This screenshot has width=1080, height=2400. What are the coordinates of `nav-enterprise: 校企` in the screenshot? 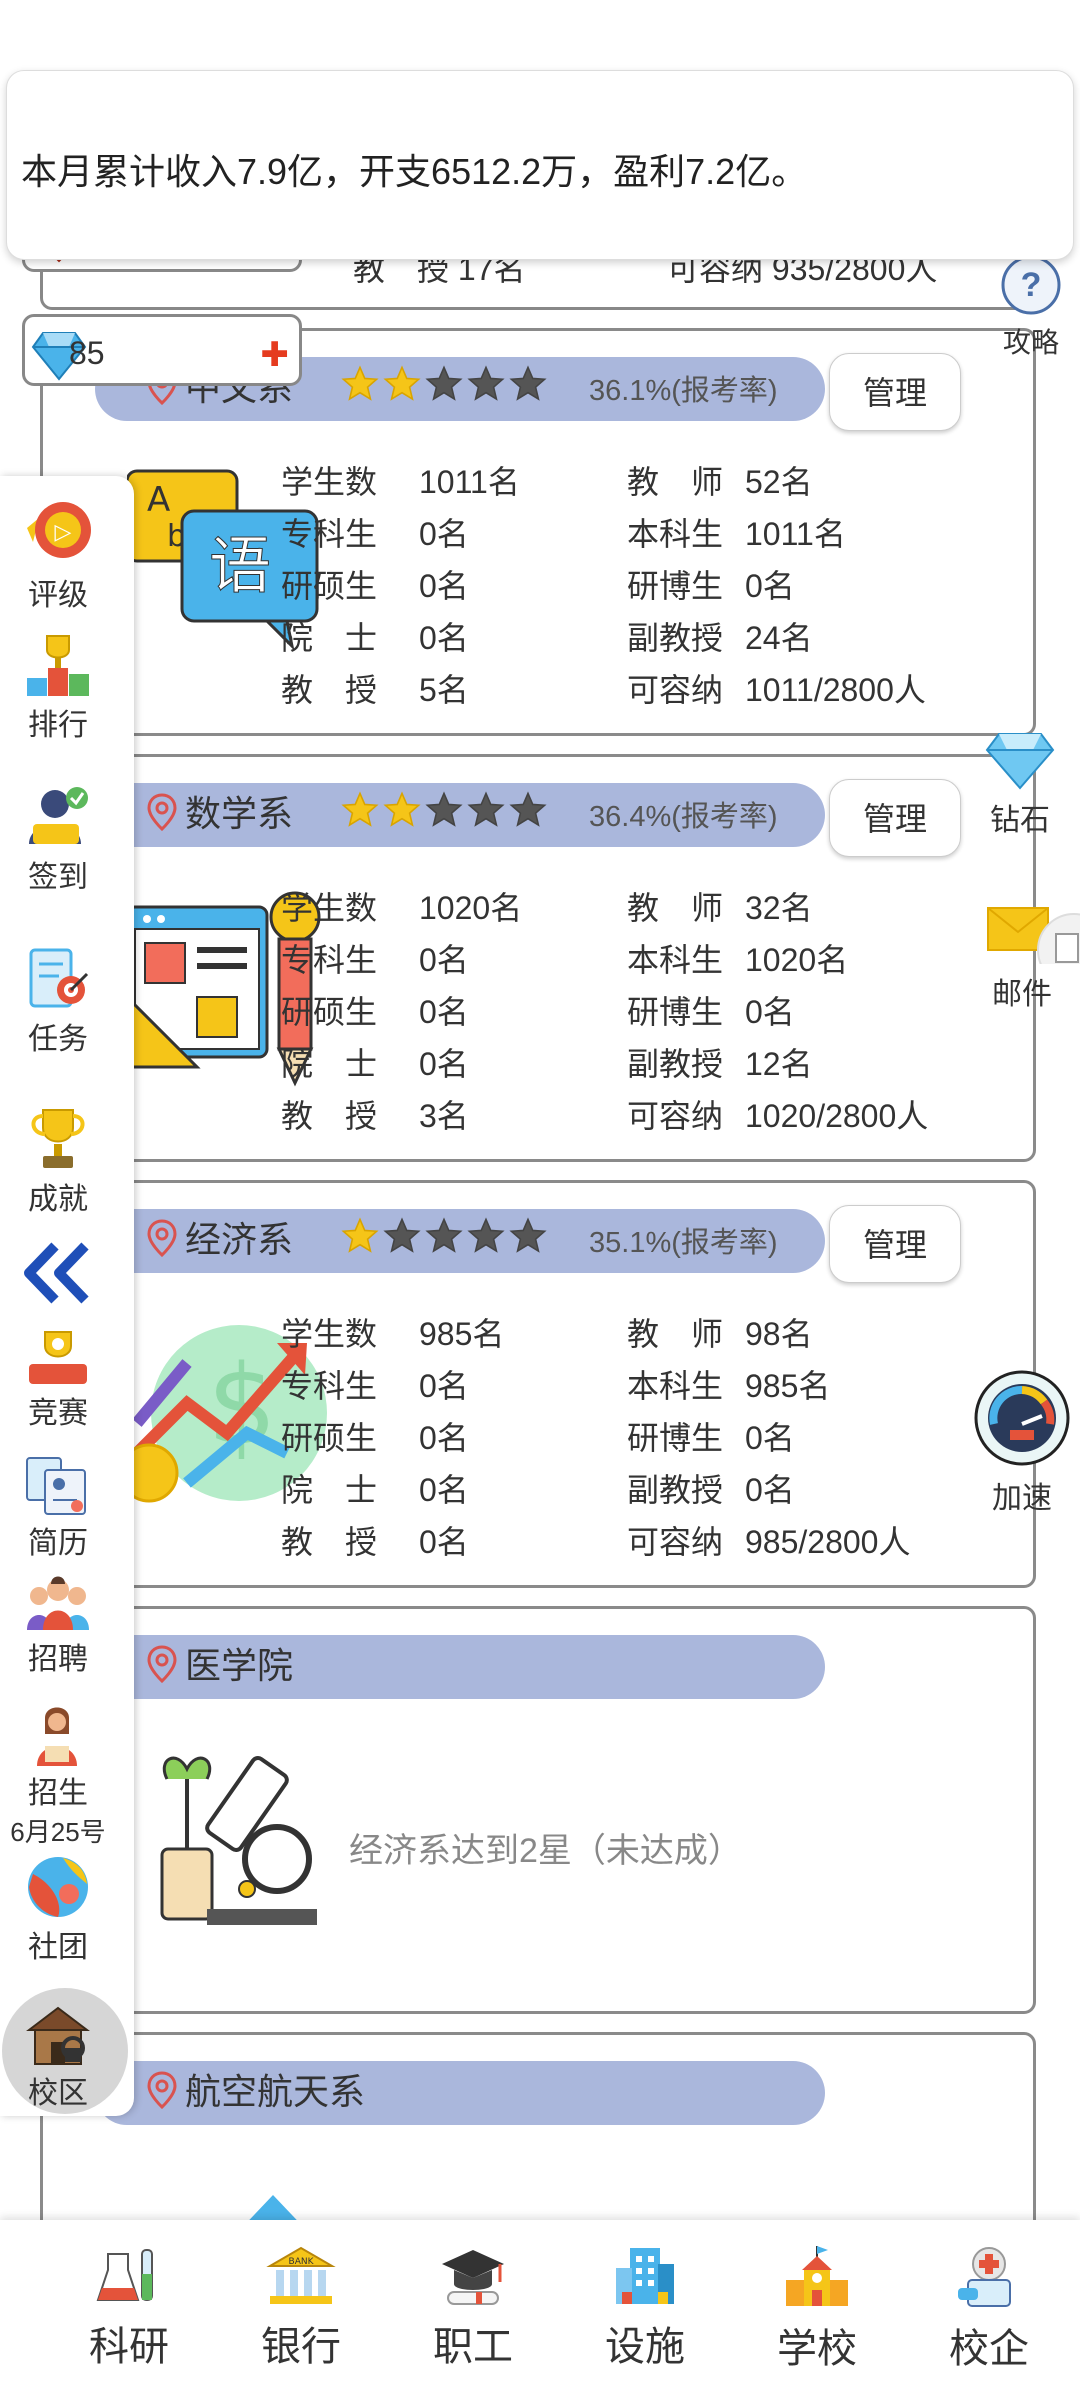 It's located at (989, 2309).